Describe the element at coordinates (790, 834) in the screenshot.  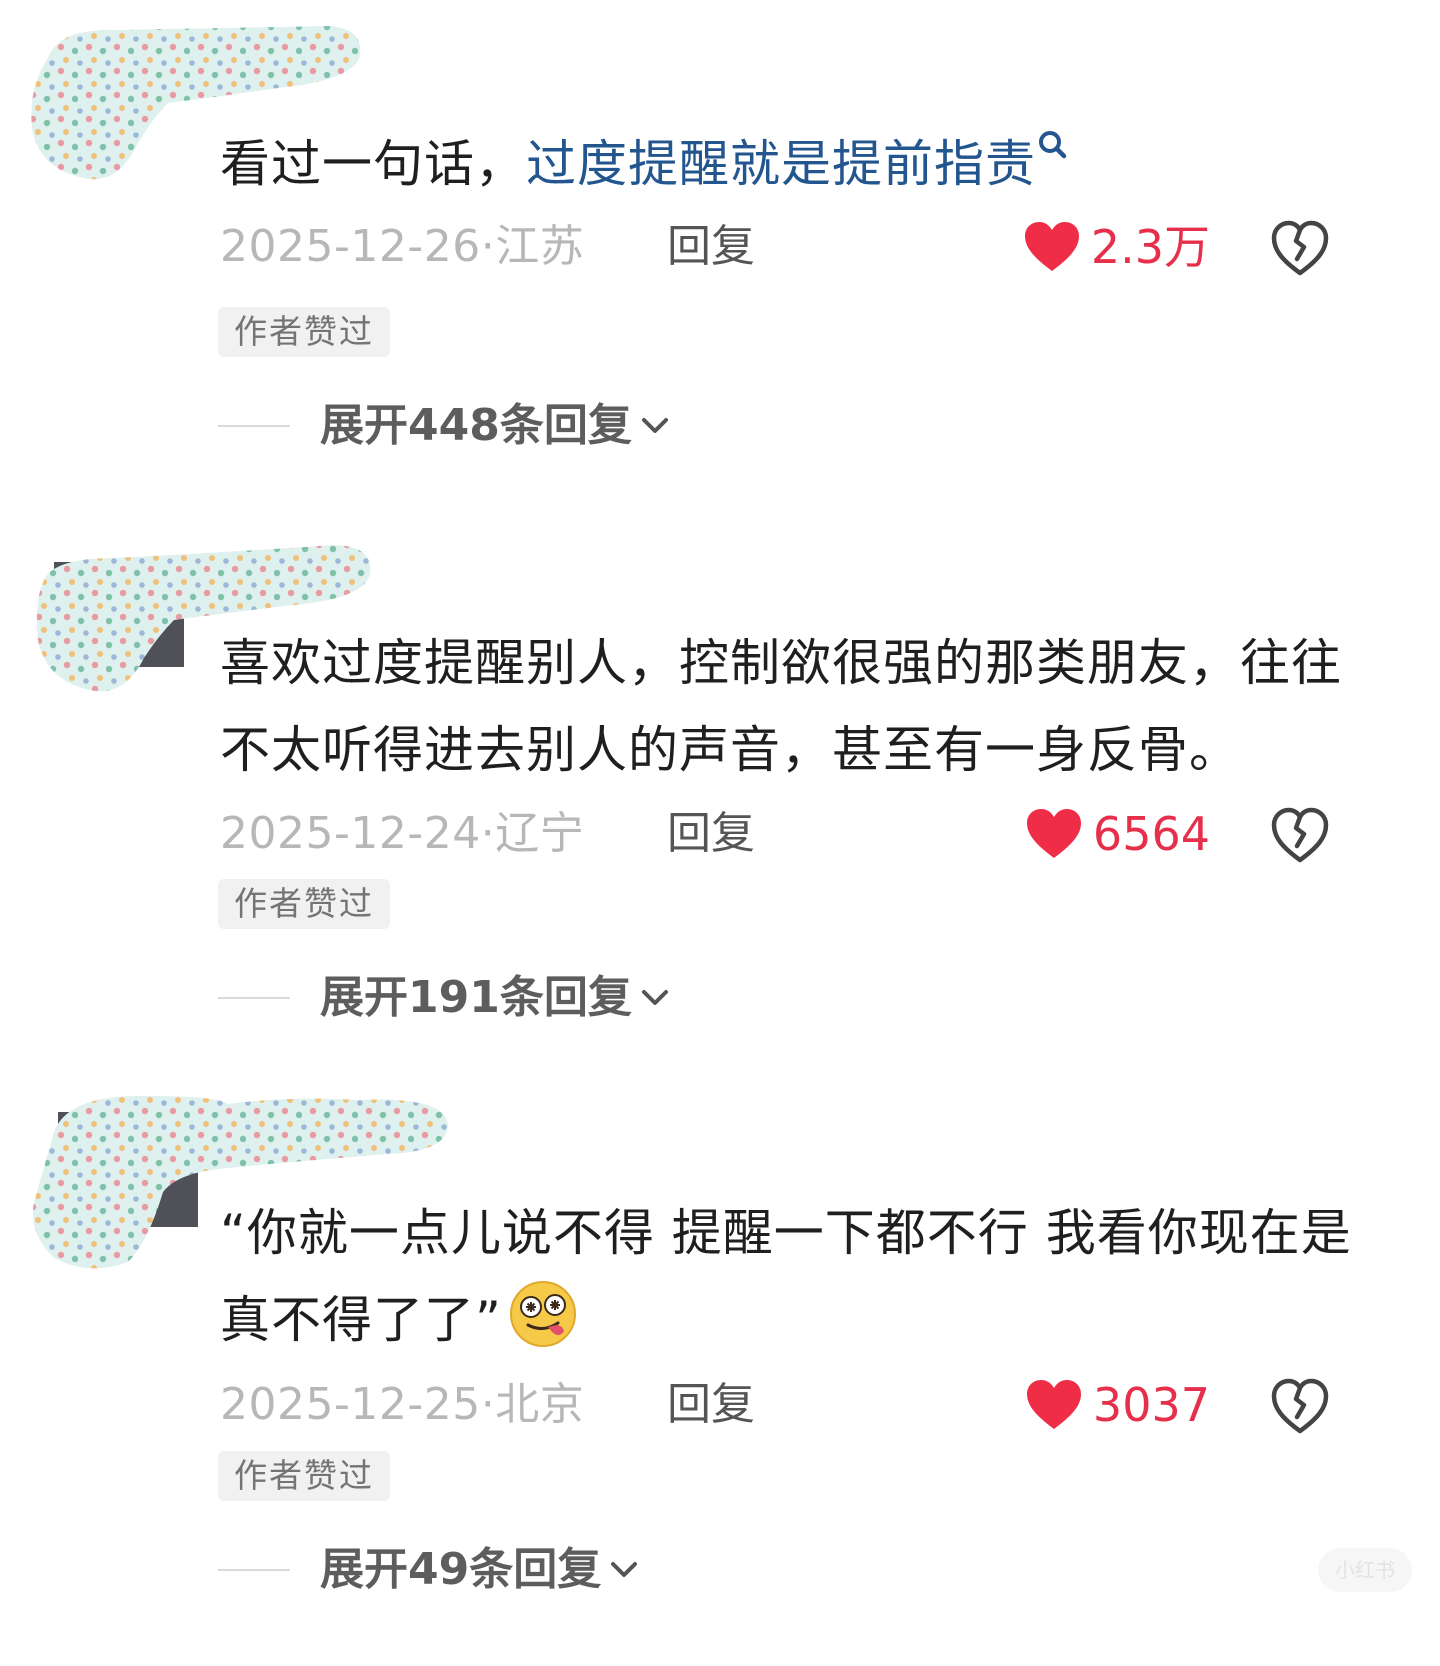
I see `comment-meta: 2025-12-24·辽宁 回复 6564` at that location.